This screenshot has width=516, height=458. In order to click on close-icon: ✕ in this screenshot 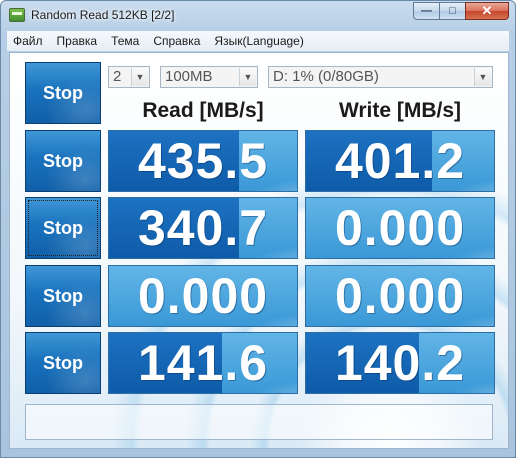, I will do `click(487, 10)`.